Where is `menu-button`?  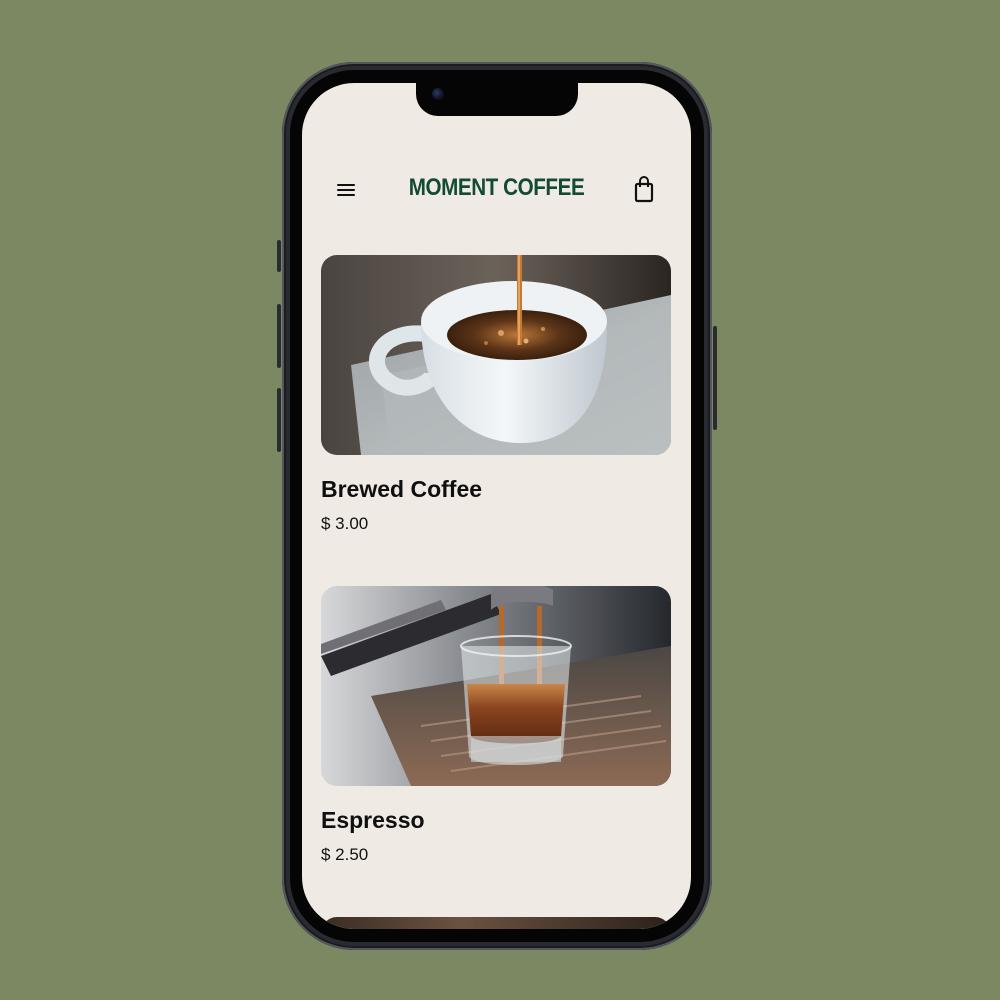 menu-button is located at coordinates (346, 190).